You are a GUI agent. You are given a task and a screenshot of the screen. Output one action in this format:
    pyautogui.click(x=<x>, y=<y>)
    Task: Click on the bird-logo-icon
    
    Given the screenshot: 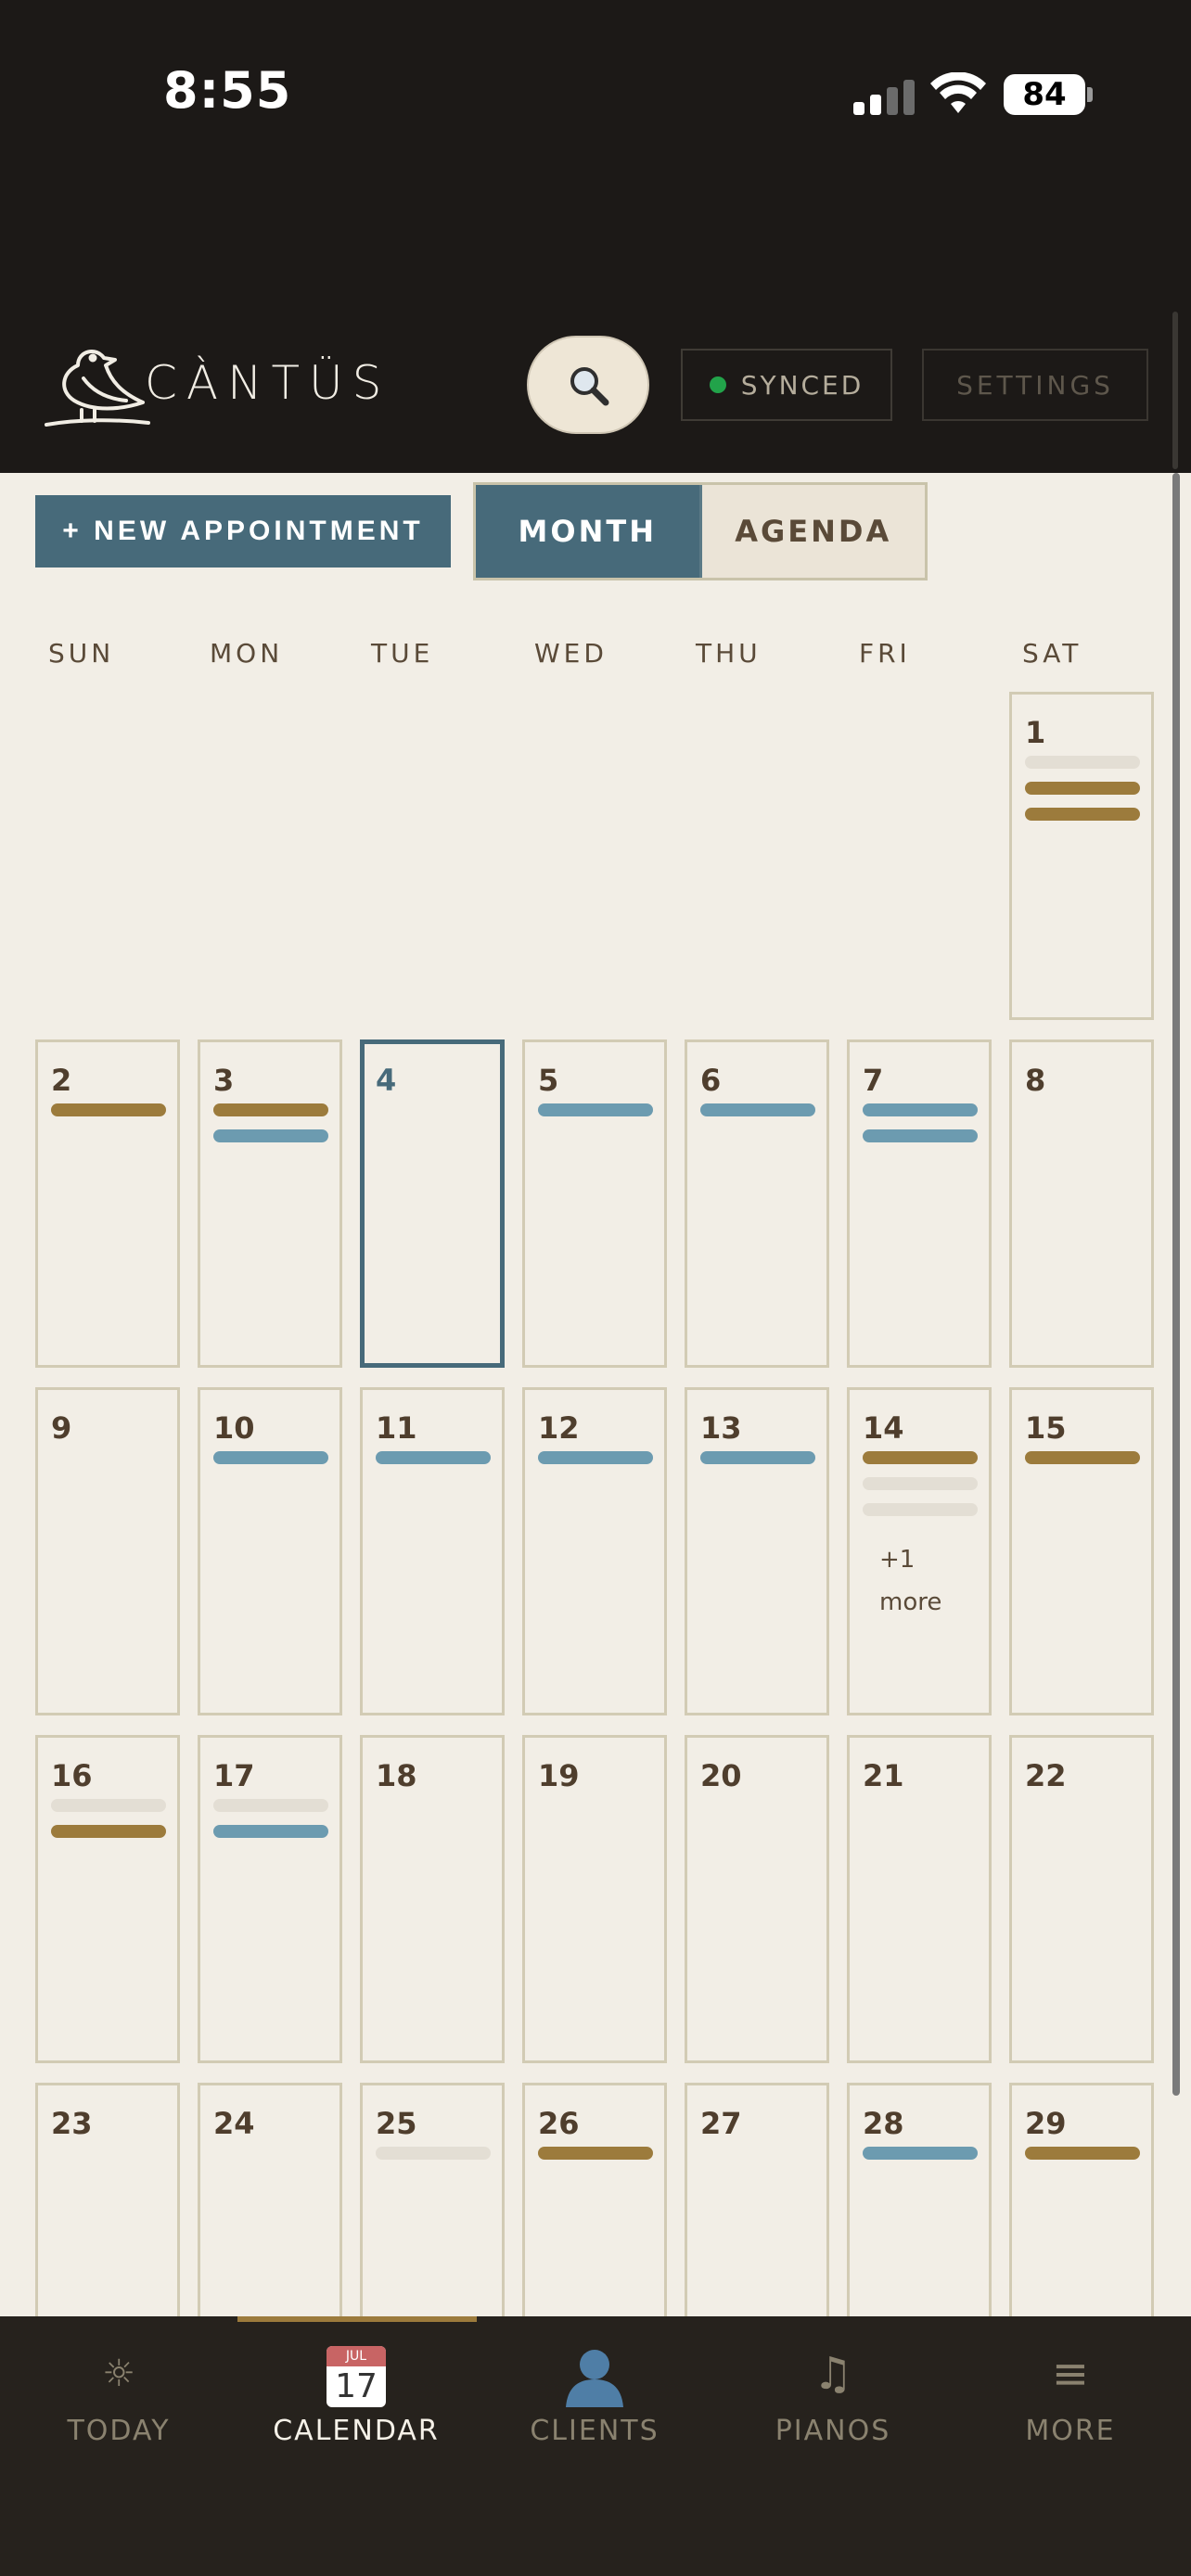 What is the action you would take?
    pyautogui.click(x=97, y=388)
    